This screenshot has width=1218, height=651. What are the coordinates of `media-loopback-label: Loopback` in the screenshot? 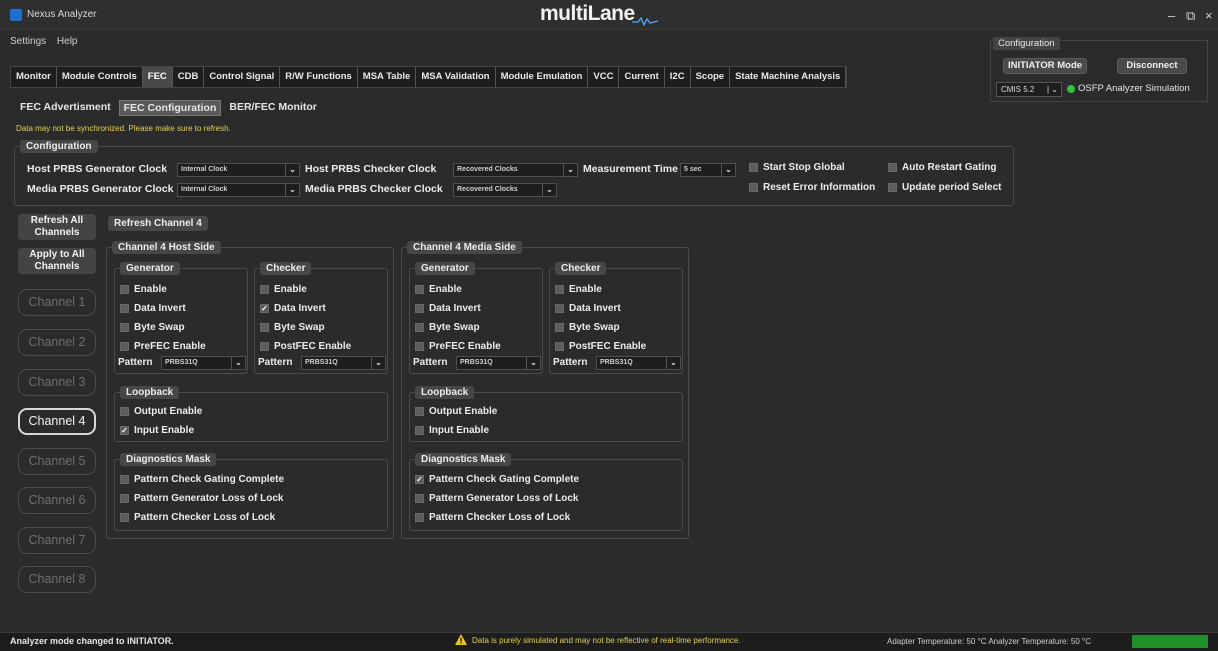 It's located at (445, 392).